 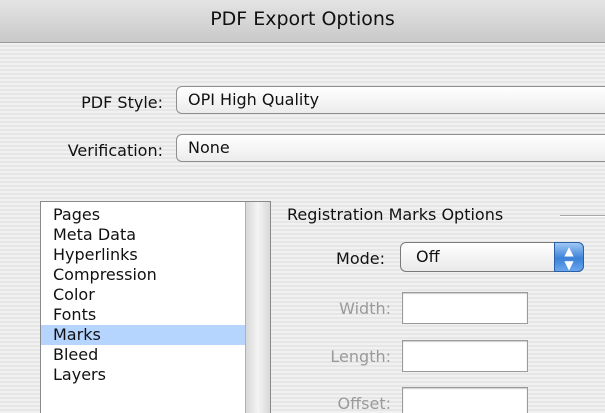 What do you see at coordinates (428, 256) in the screenshot?
I see `mode-value: Off` at bounding box center [428, 256].